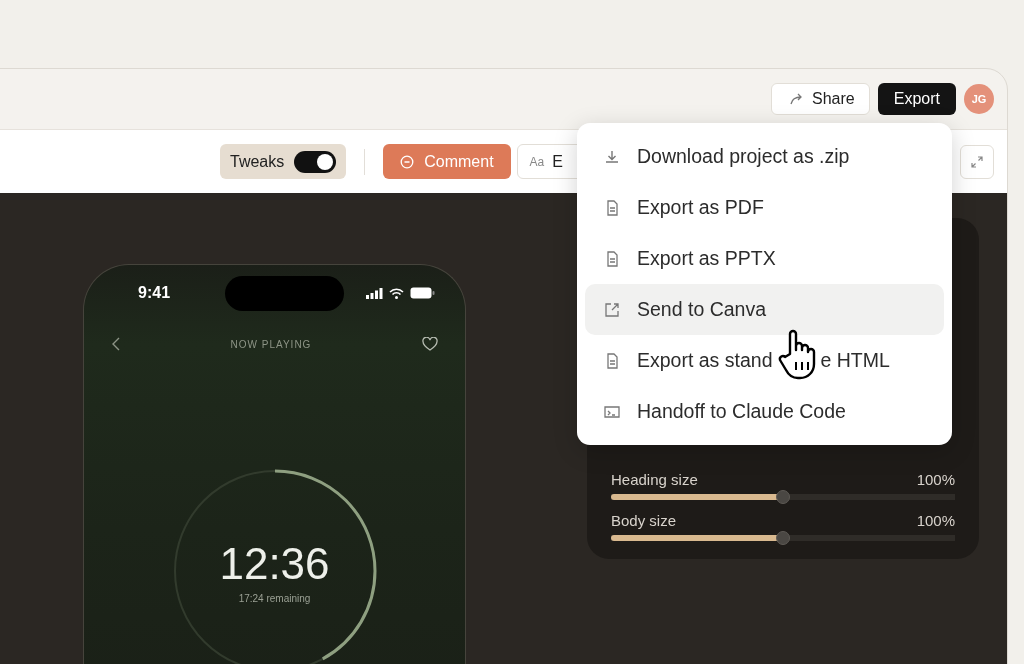  Describe the element at coordinates (612, 309) in the screenshot. I see `external-link-icon` at that location.